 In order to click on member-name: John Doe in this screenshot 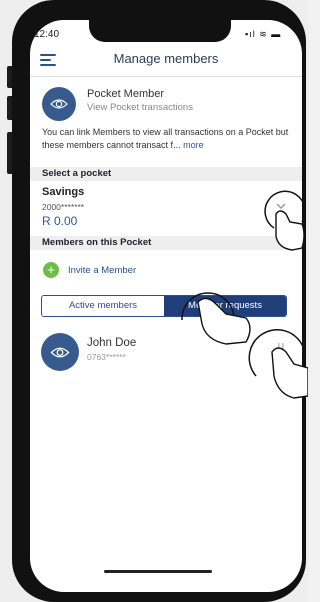, I will do `click(112, 343)`.